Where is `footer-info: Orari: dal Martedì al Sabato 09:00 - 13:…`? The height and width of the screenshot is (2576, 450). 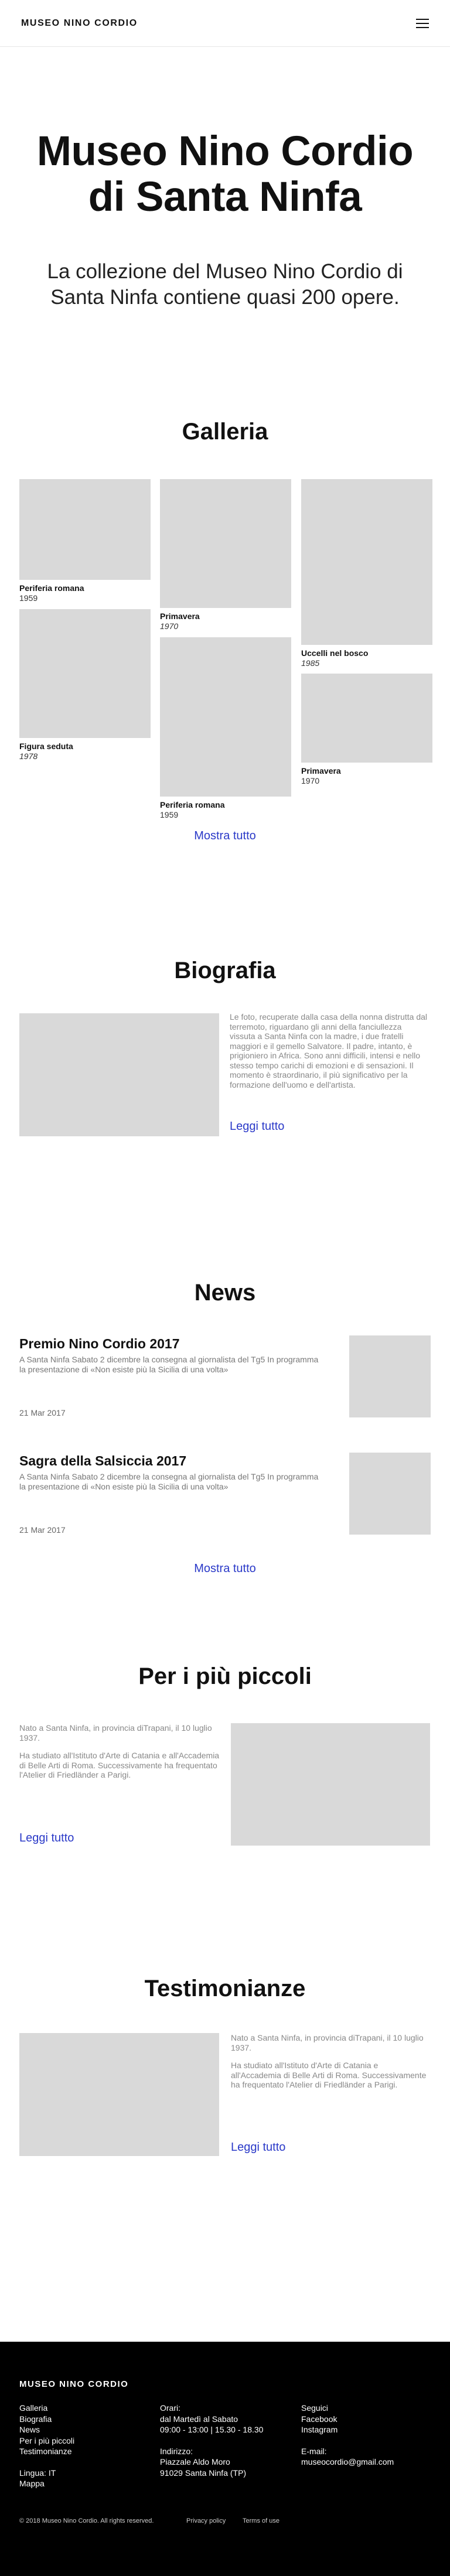
footer-info: Orari: dal Martedì al Sabato 09:00 - 13:… is located at coordinates (212, 2441).